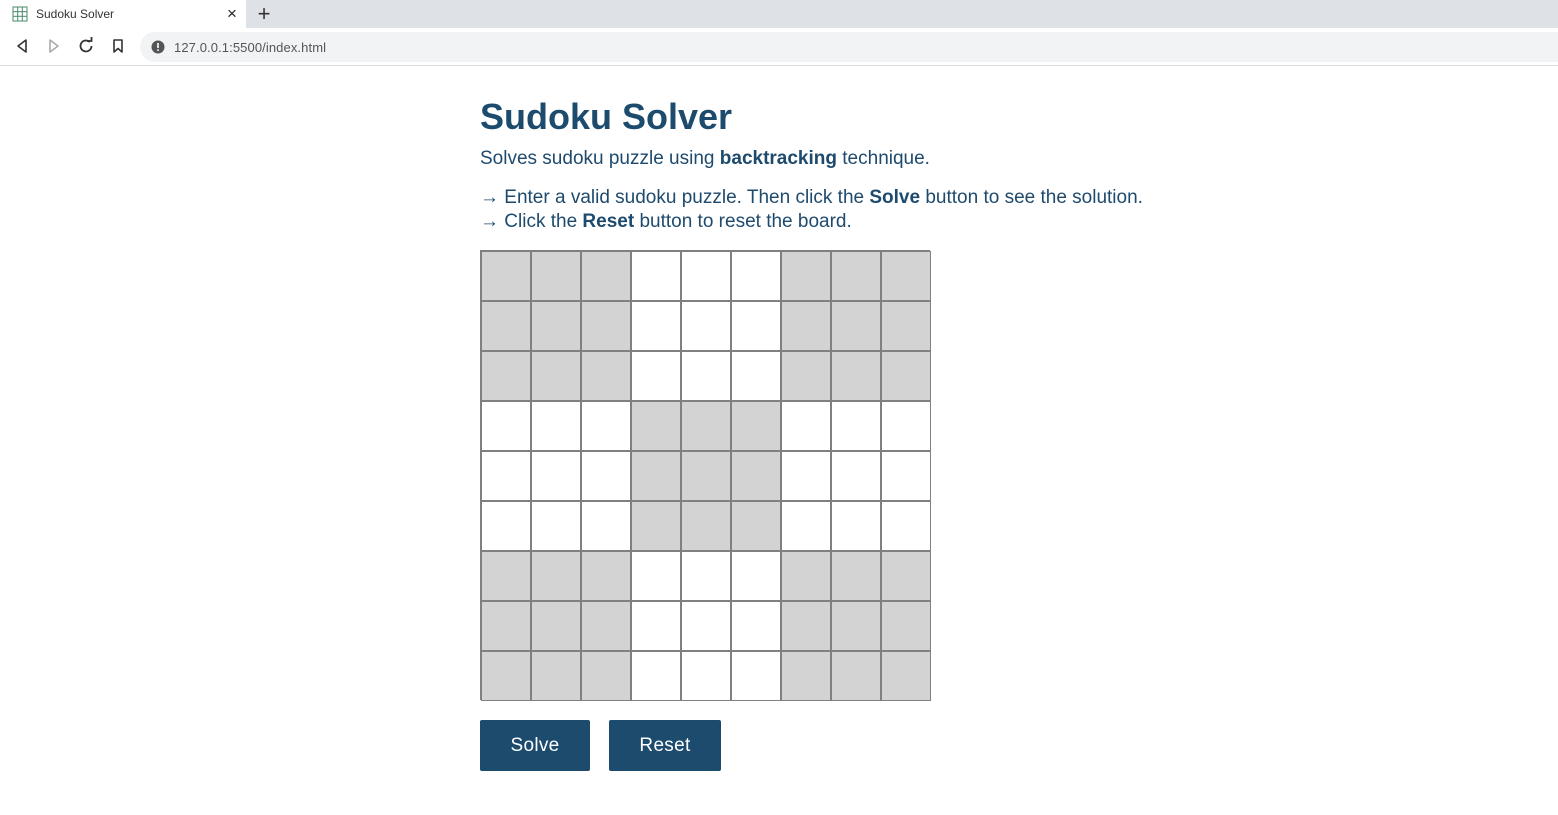 The image size is (1558, 815). I want to click on bookmark-icon, so click(118, 46).